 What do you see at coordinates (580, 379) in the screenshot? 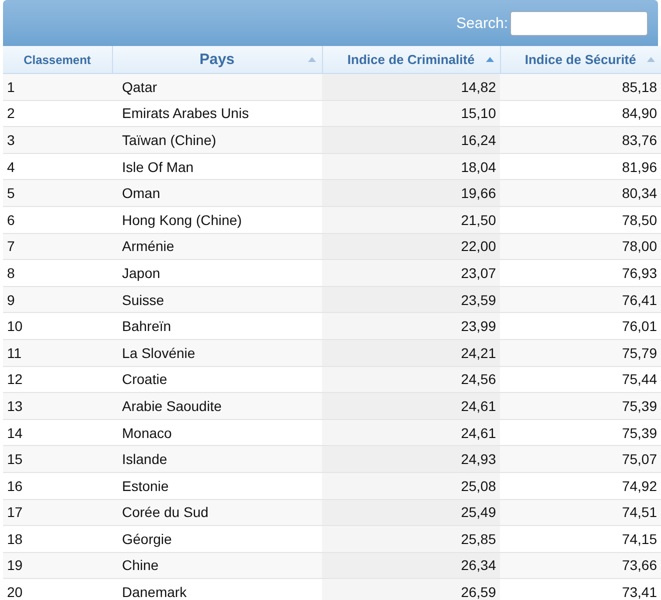
I see `table-cell: 75,44` at bounding box center [580, 379].